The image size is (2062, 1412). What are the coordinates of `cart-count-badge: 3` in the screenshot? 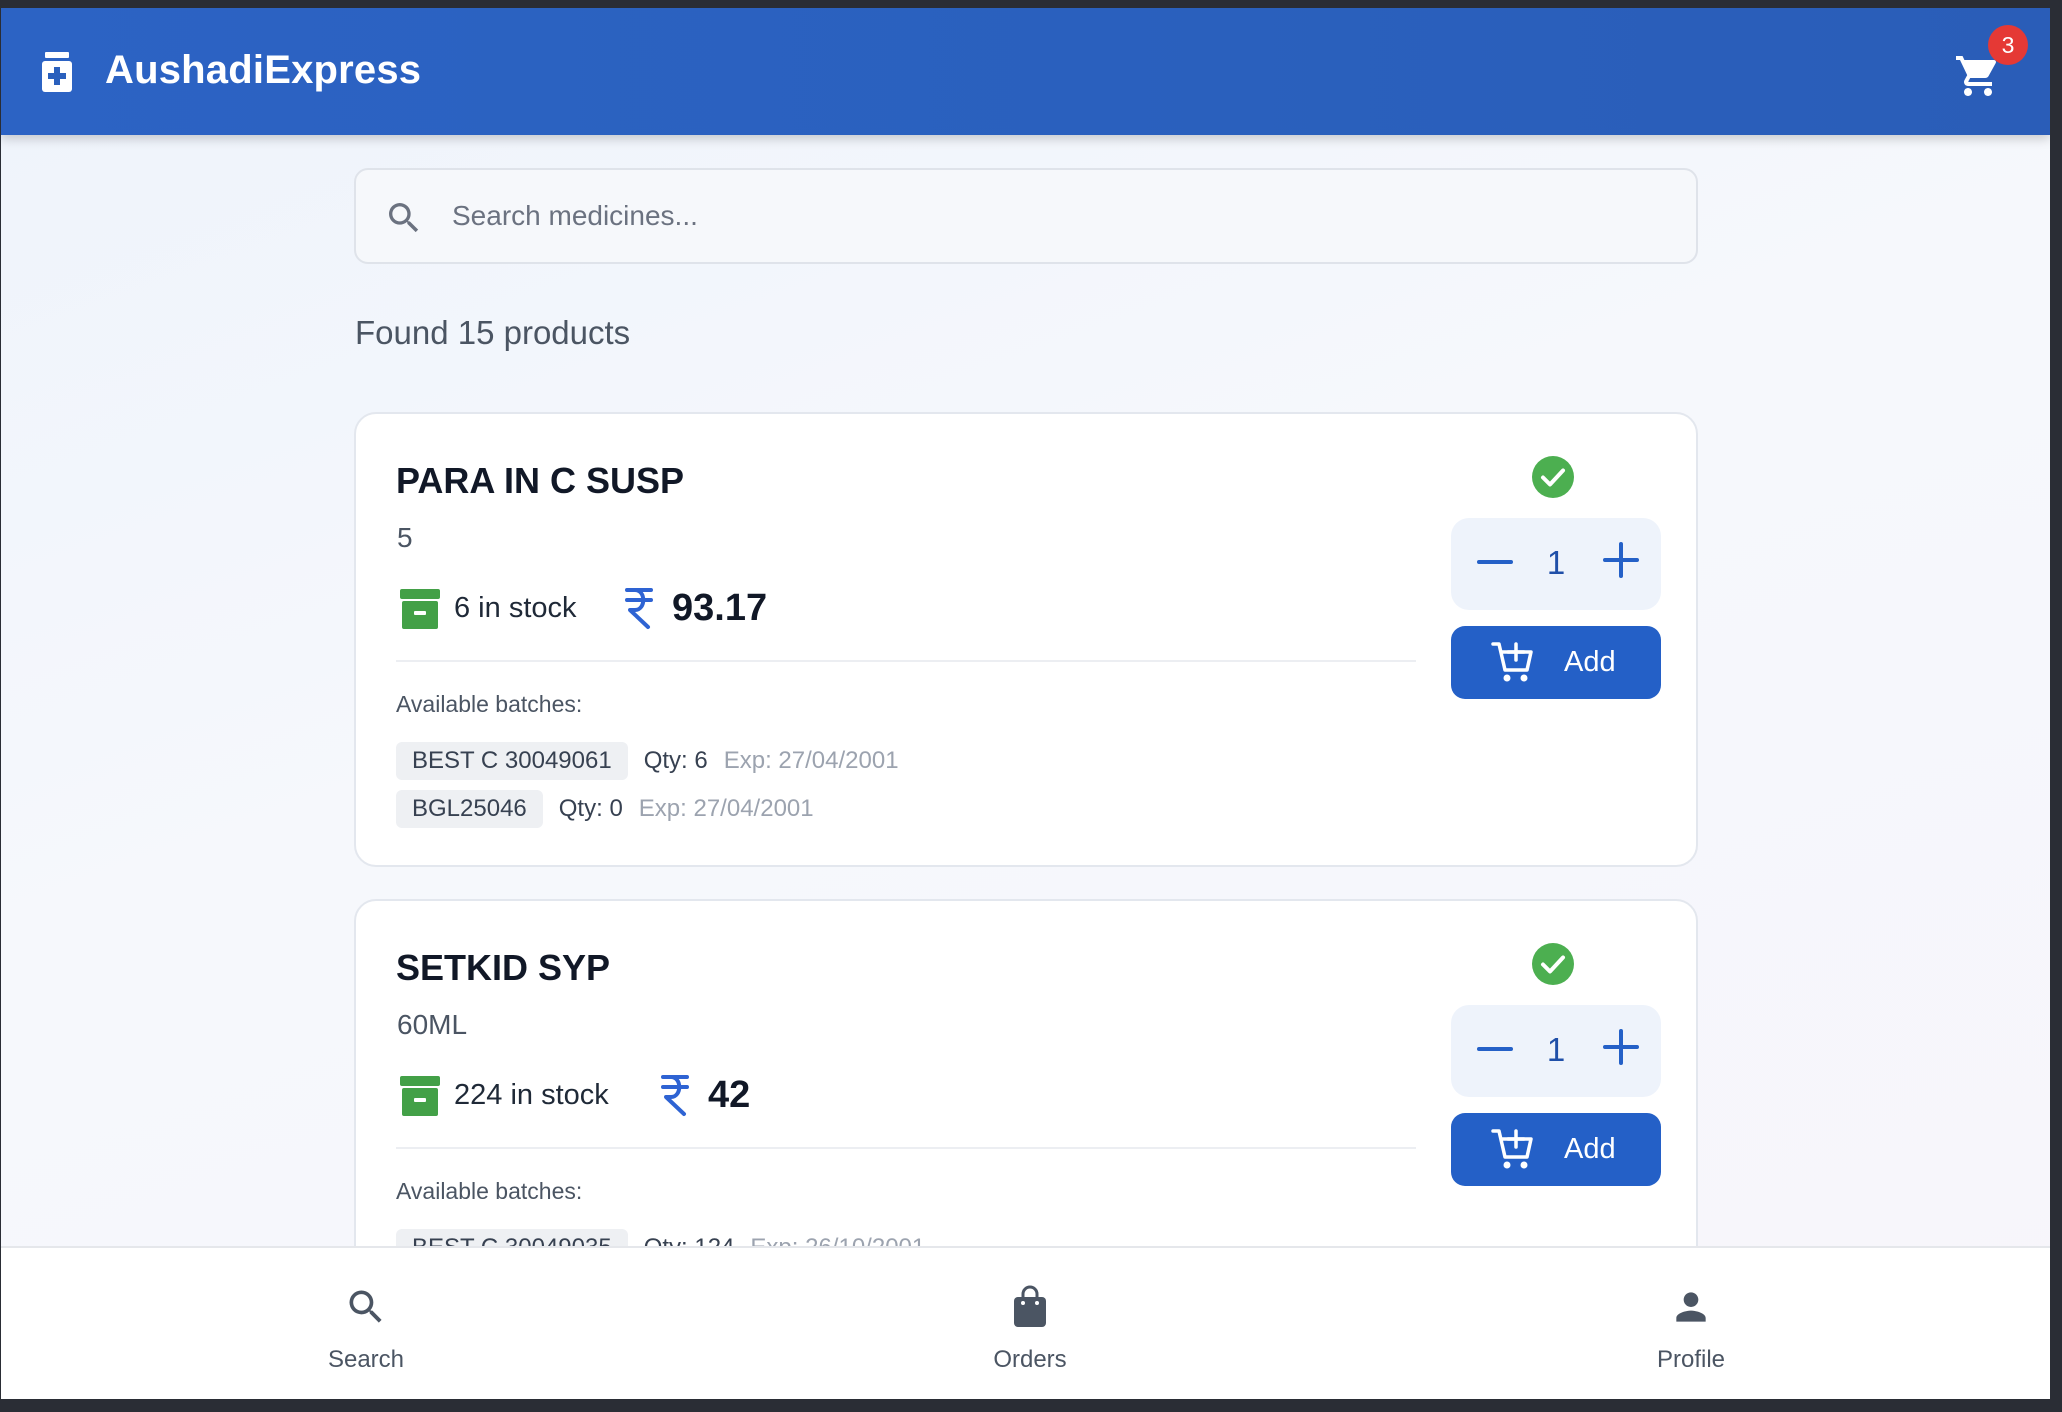 It's located at (2008, 45).